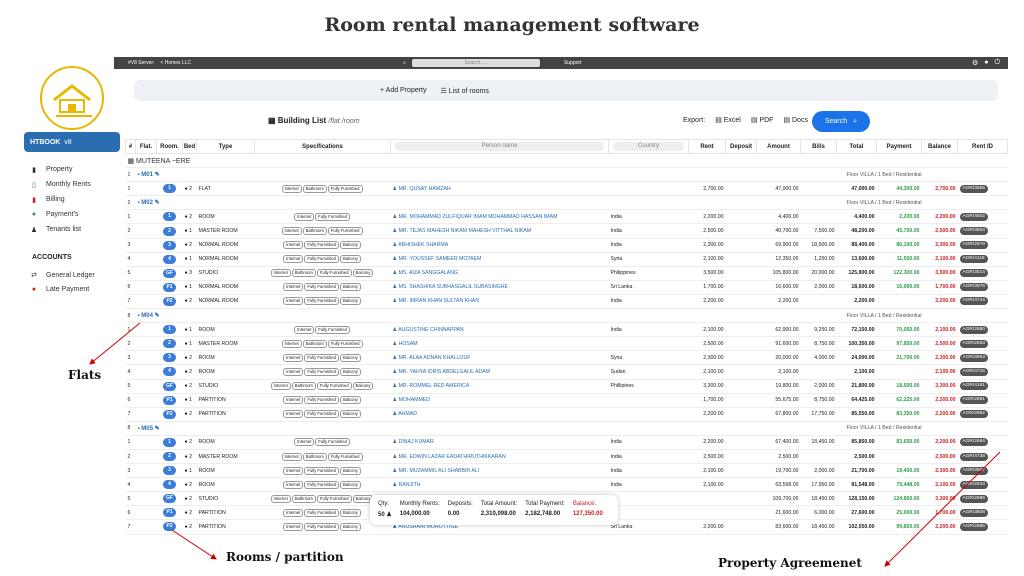 This screenshot has width=1024, height=576. What do you see at coordinates (942, 509) in the screenshot?
I see `agreement-arrow` at bounding box center [942, 509].